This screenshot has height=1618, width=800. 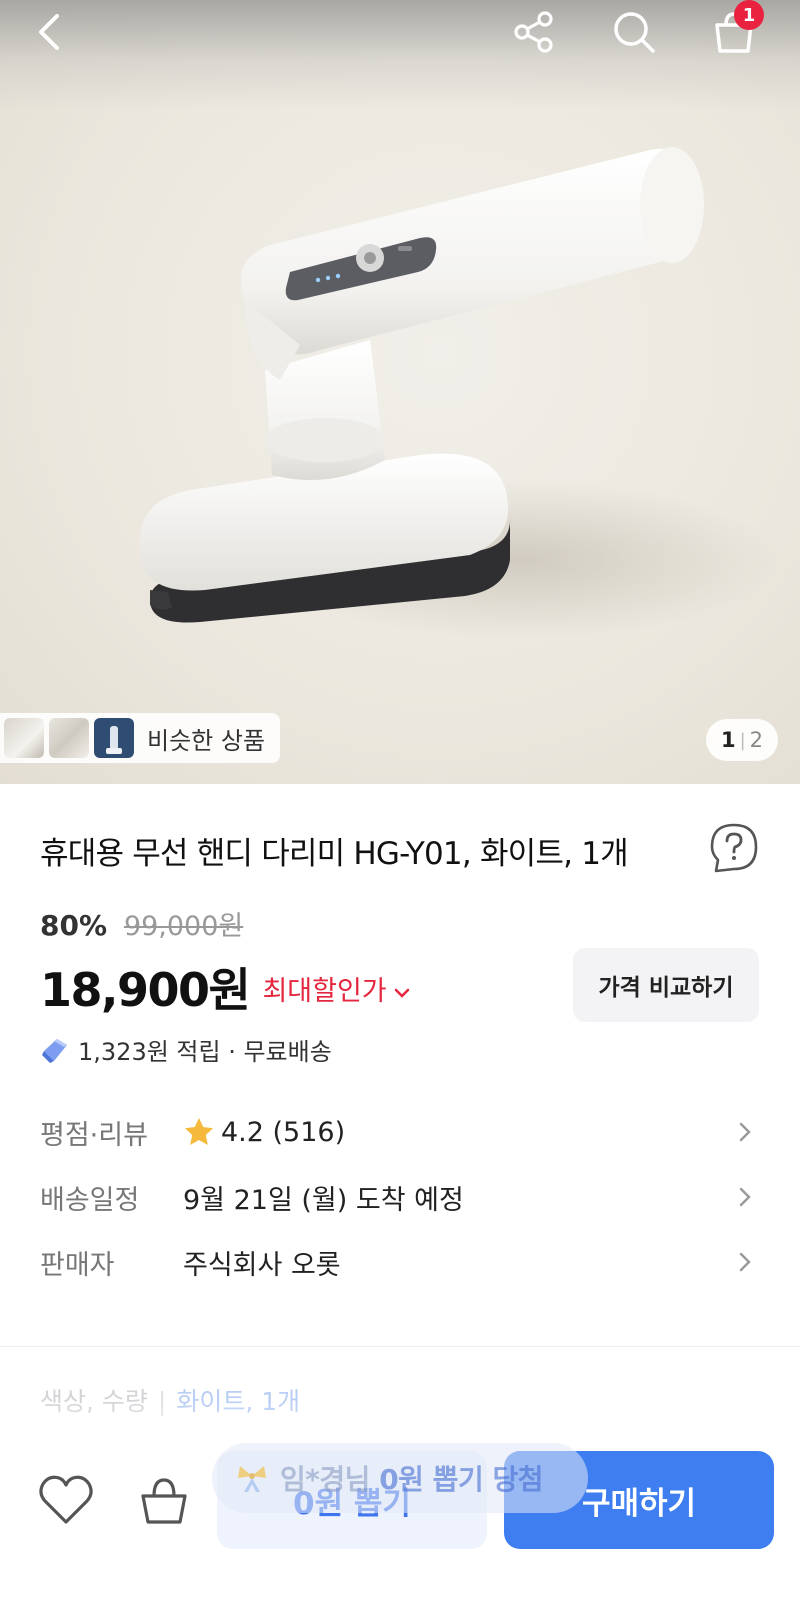 I want to click on product-title: 휴대용 무선 핸디 다리미 HG-Y01, 화이트, 1개, so click(x=334, y=854).